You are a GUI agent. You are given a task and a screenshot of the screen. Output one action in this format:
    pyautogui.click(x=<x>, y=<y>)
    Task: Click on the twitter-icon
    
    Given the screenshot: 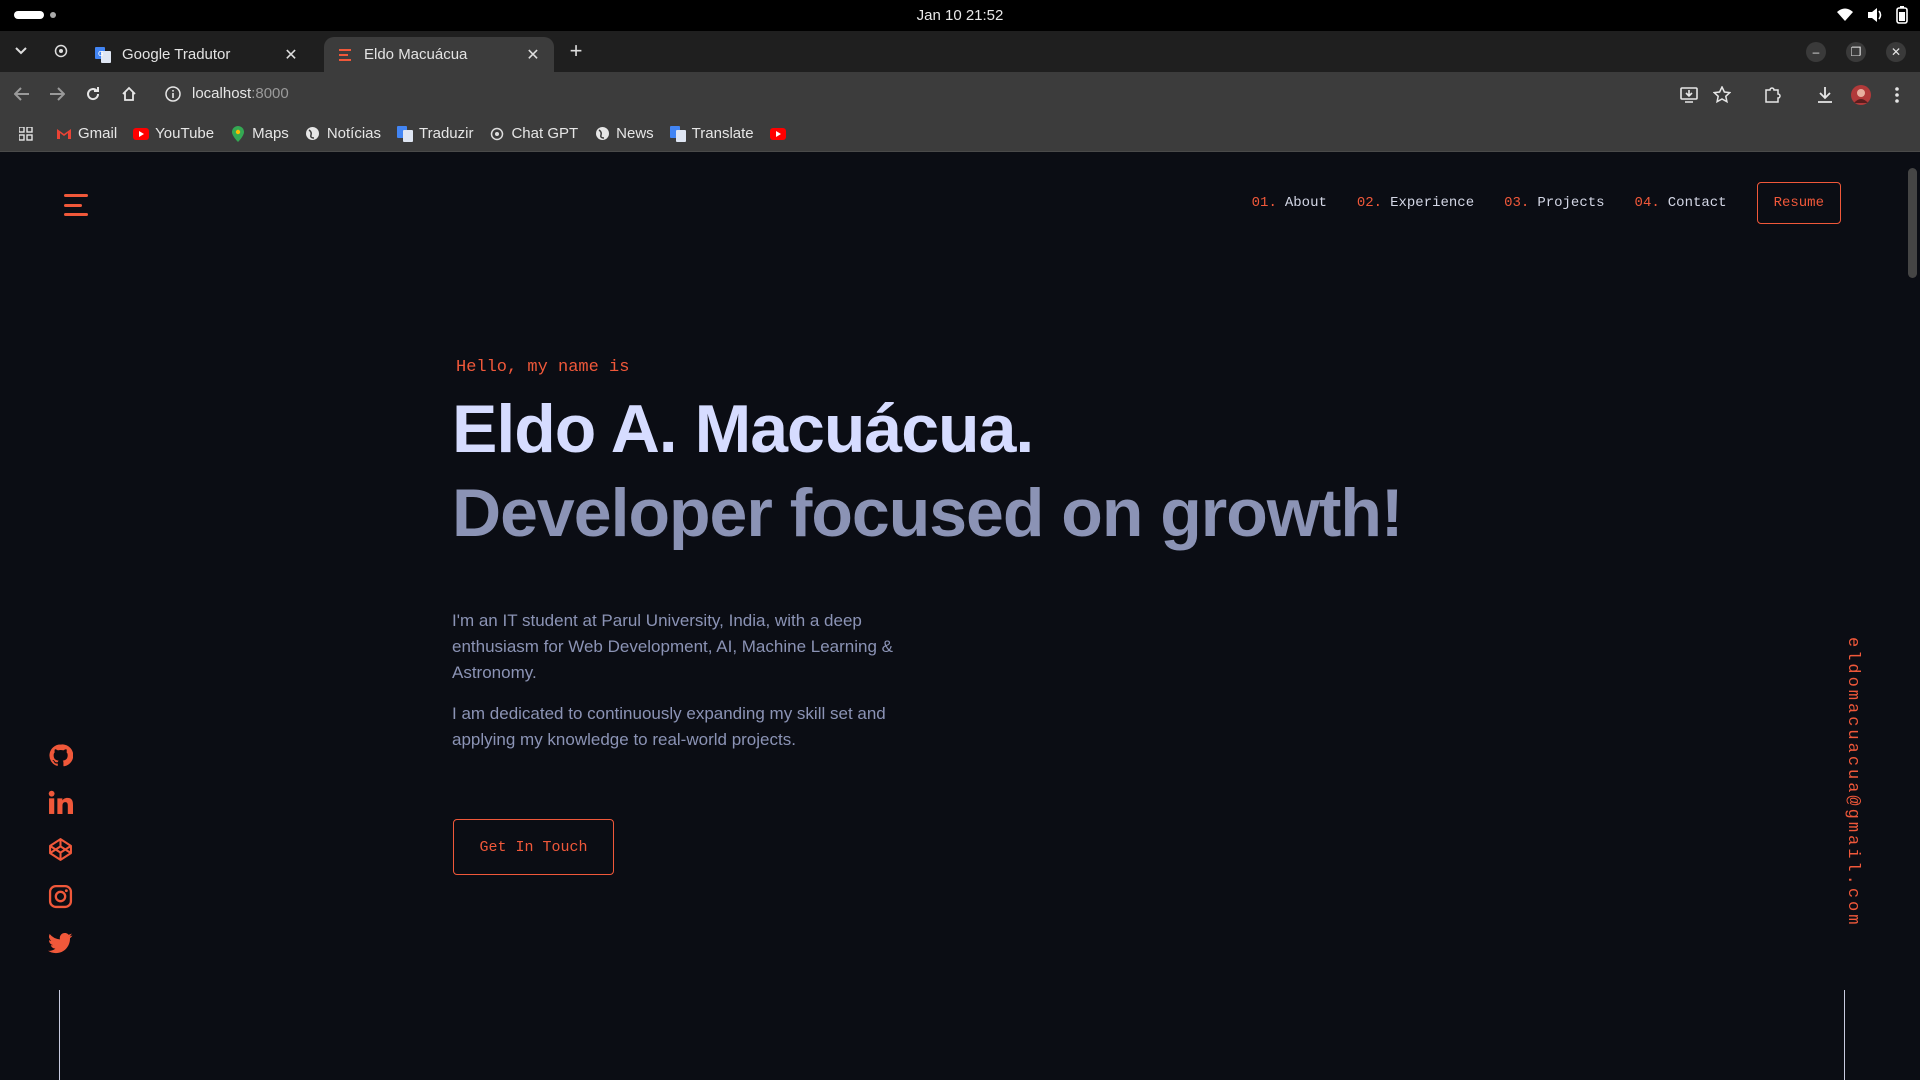 What is the action you would take?
    pyautogui.click(x=60, y=943)
    